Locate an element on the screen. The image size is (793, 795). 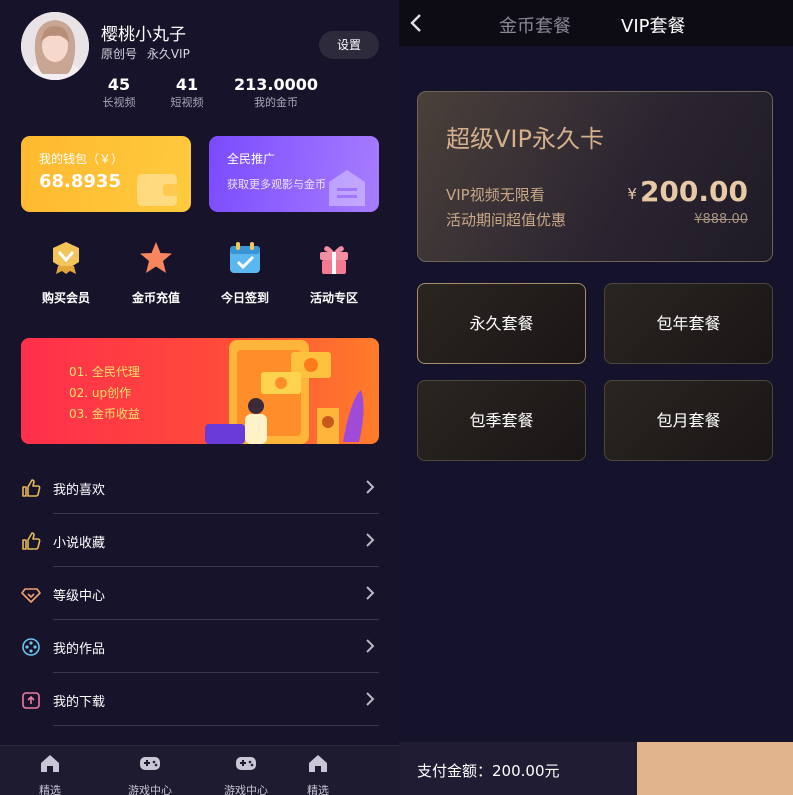
payment-amount: 支付金额：200.00元 is located at coordinates (488, 771).